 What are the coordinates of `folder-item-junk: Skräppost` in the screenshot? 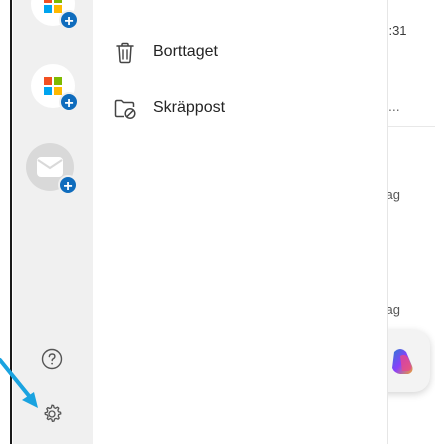 It's located at (240, 108).